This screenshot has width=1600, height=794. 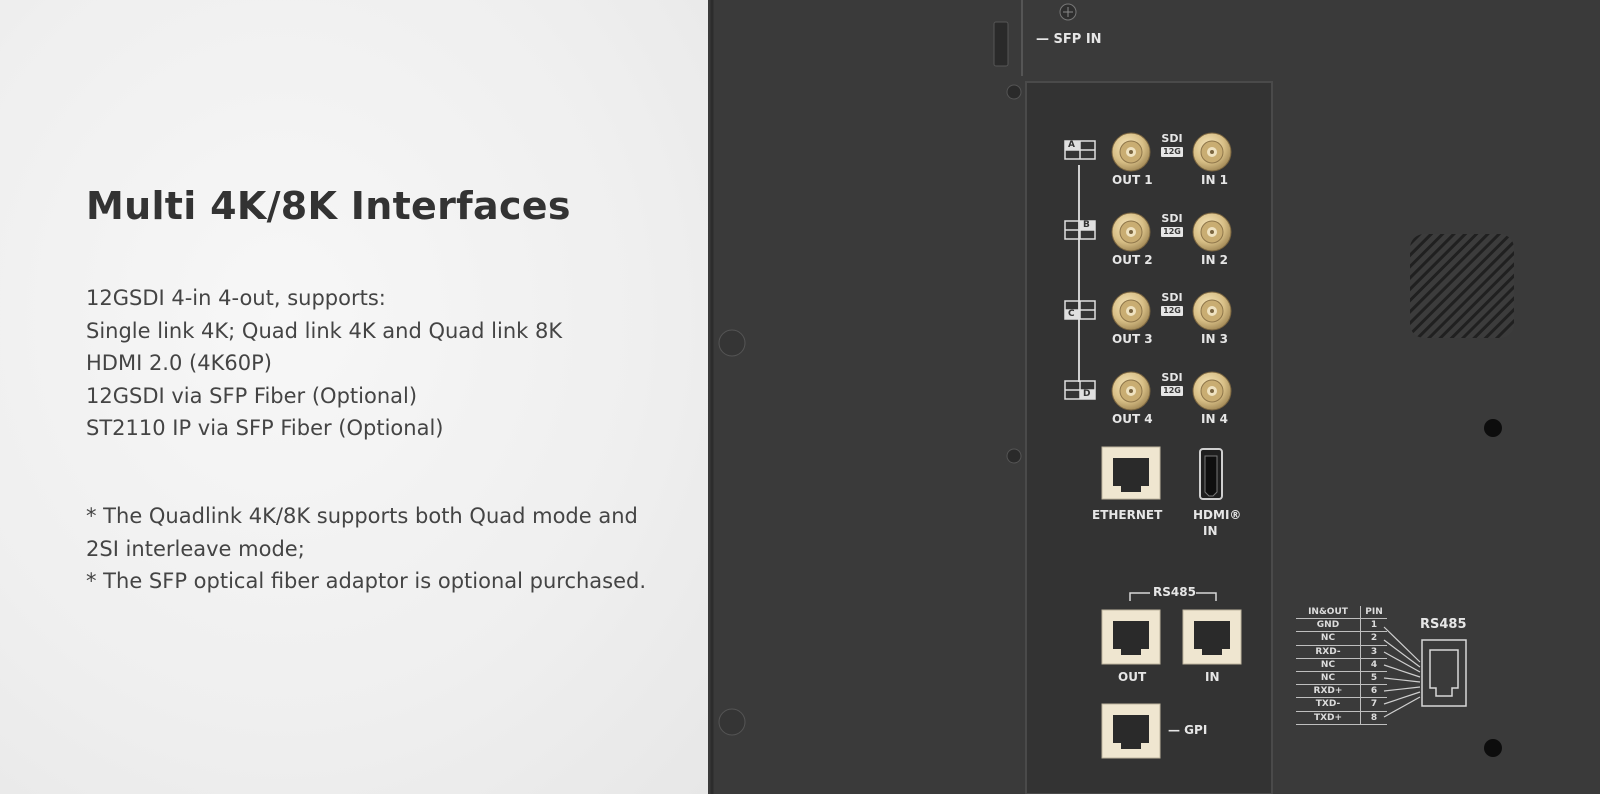 What do you see at coordinates (1215, 260) in the screenshot?
I see `in-2-label: IN 2` at bounding box center [1215, 260].